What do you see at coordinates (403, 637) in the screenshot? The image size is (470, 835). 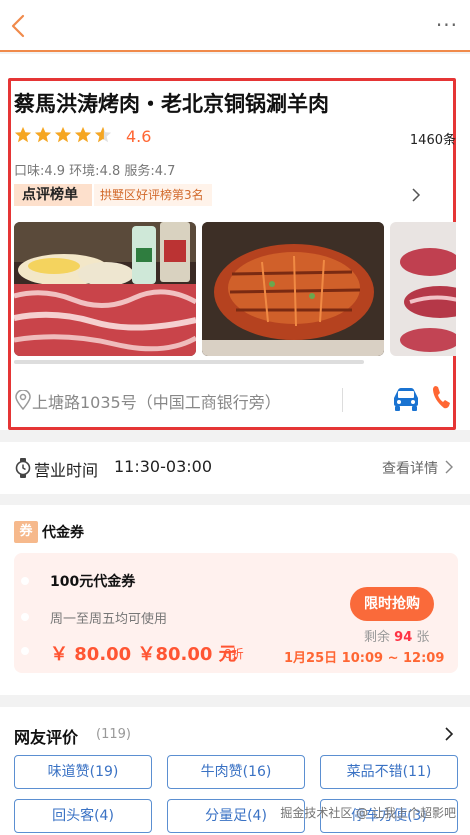 I see `remaining-count: 94` at bounding box center [403, 637].